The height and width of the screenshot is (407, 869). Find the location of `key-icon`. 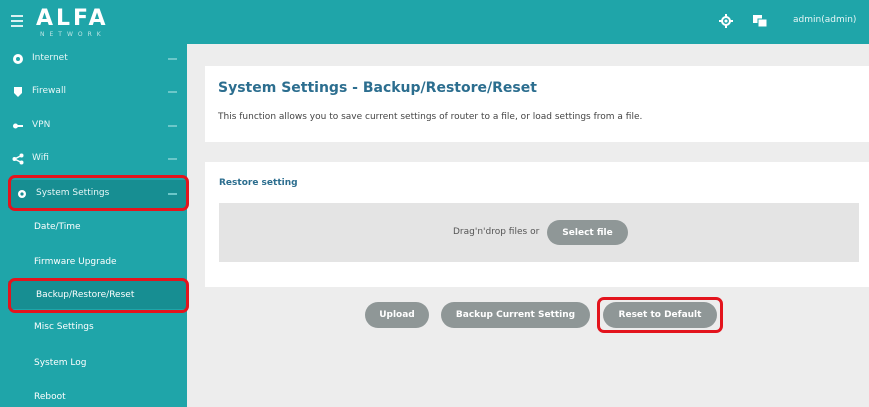

key-icon is located at coordinates (18, 126).